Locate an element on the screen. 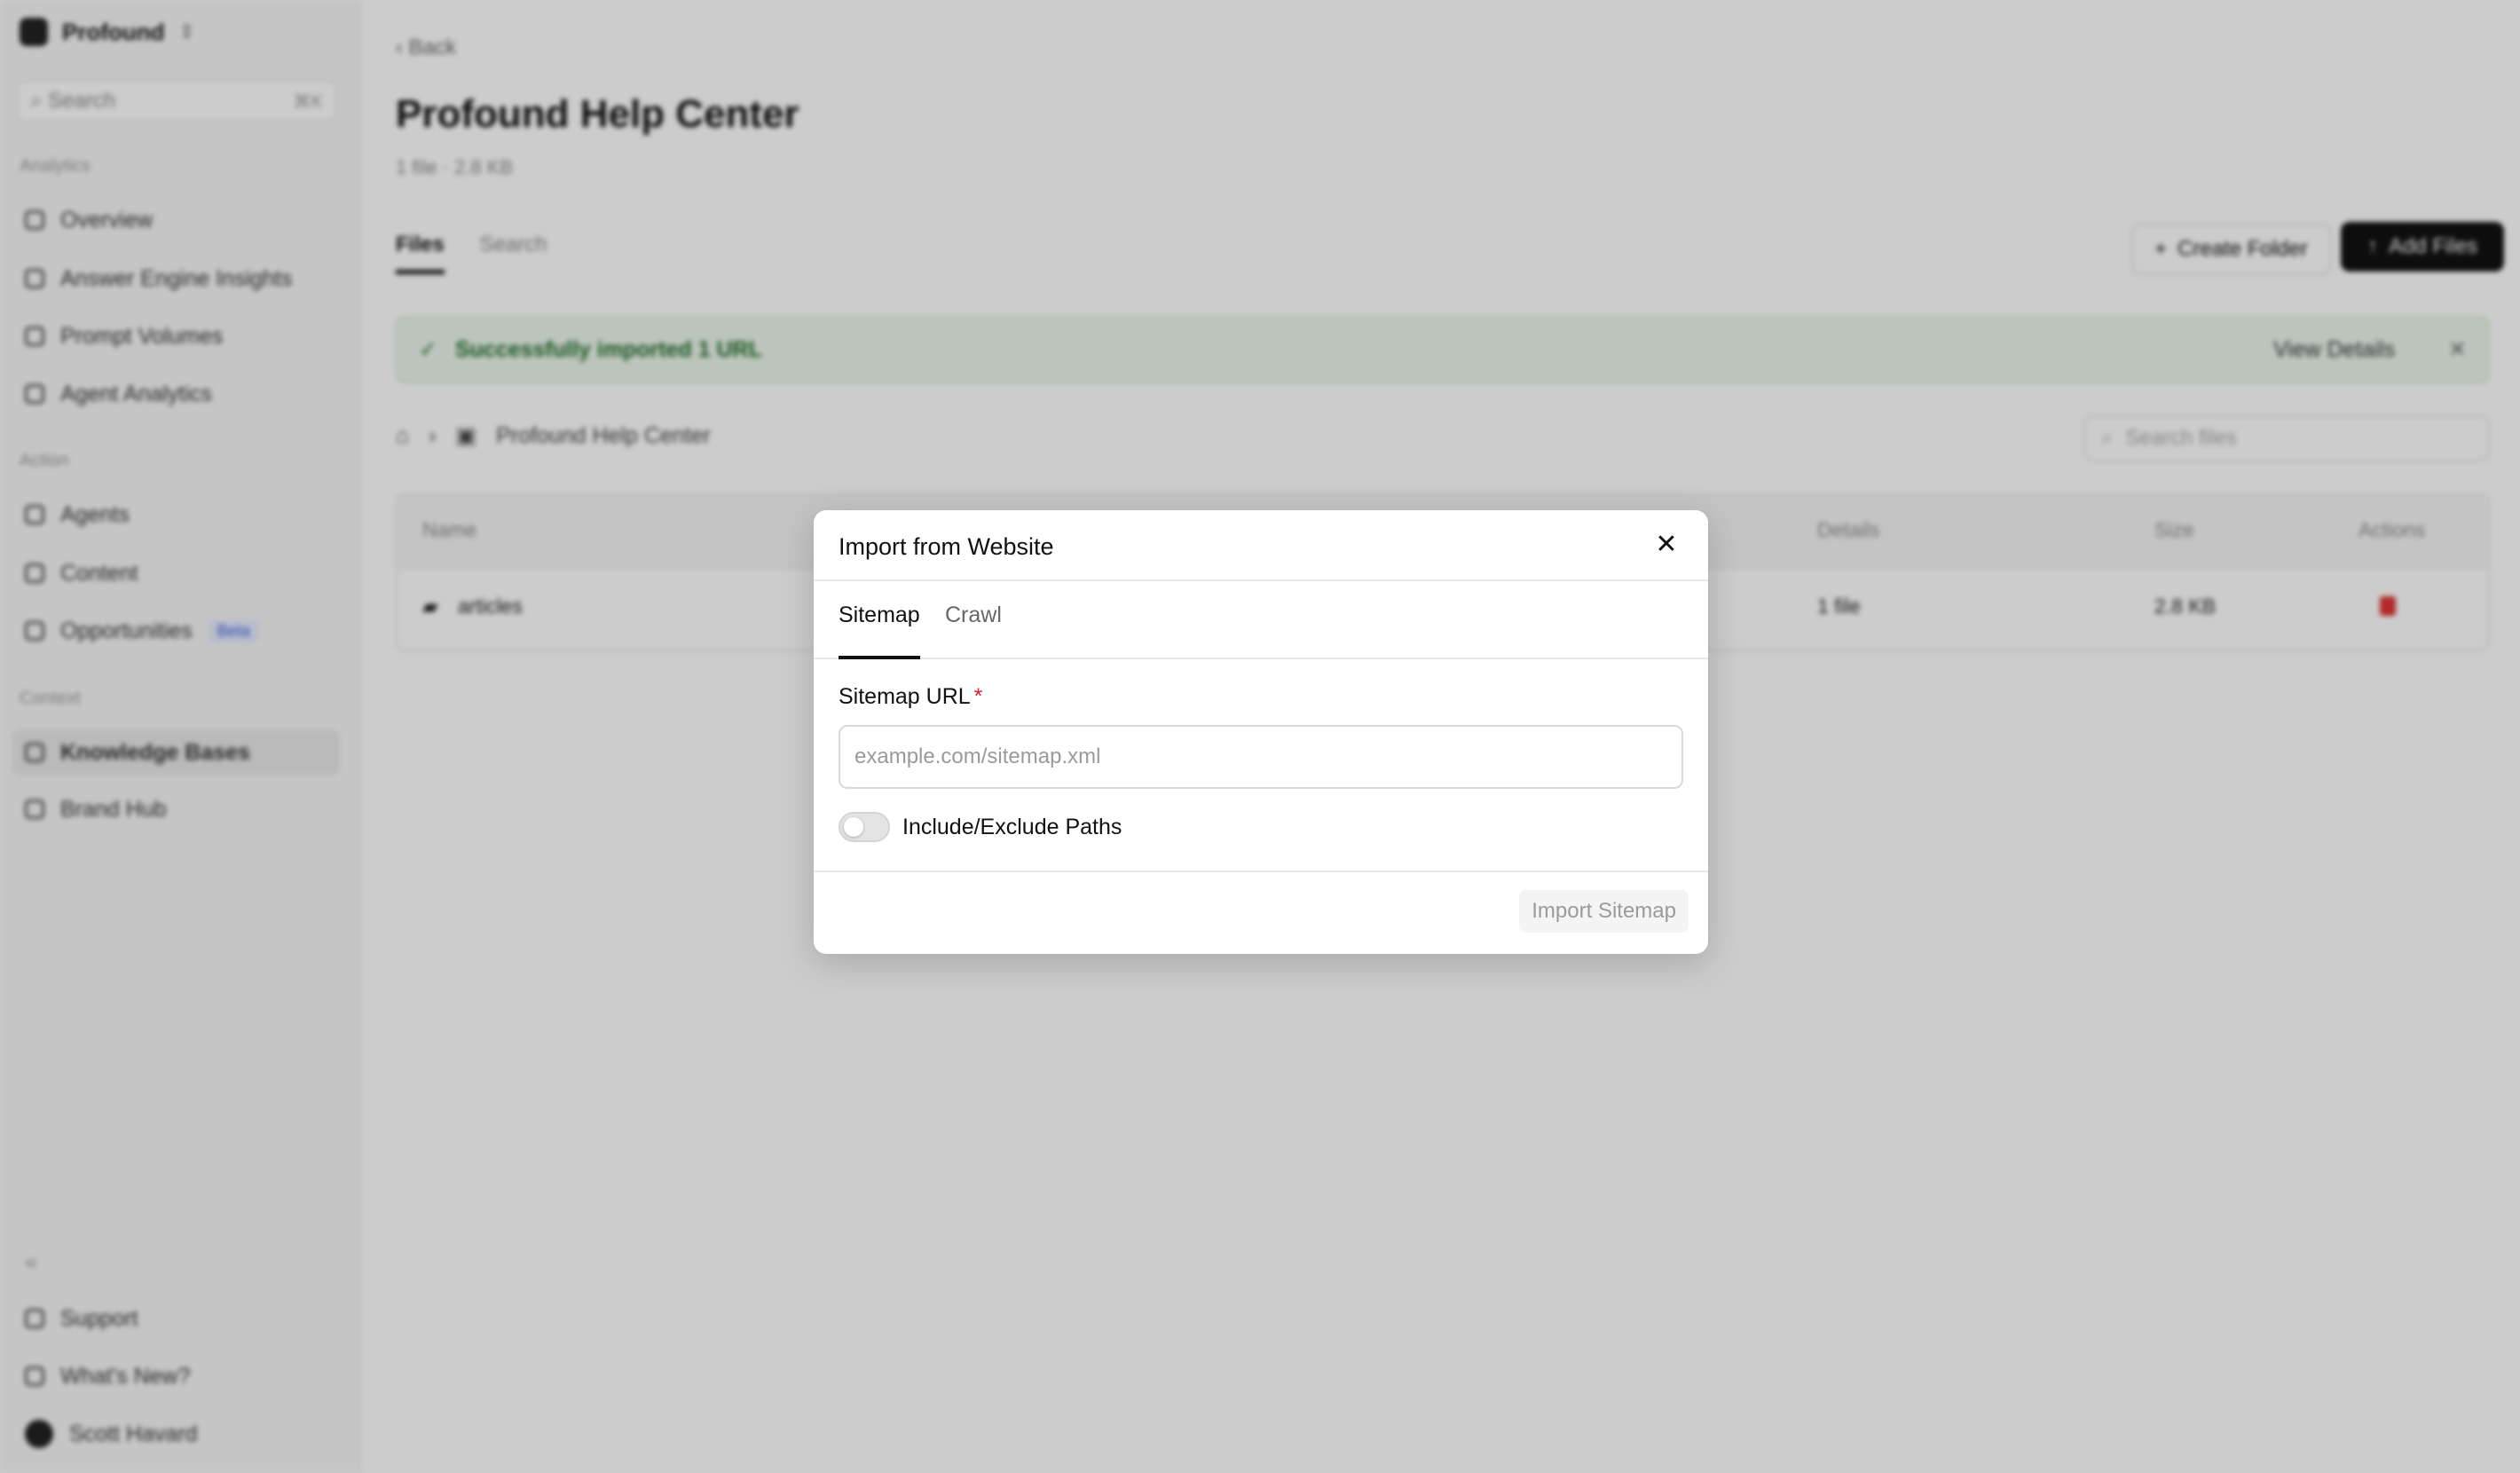 The image size is (2520, 1473). sitemap-url-label-text: Sitemap URL is located at coordinates (905, 696).